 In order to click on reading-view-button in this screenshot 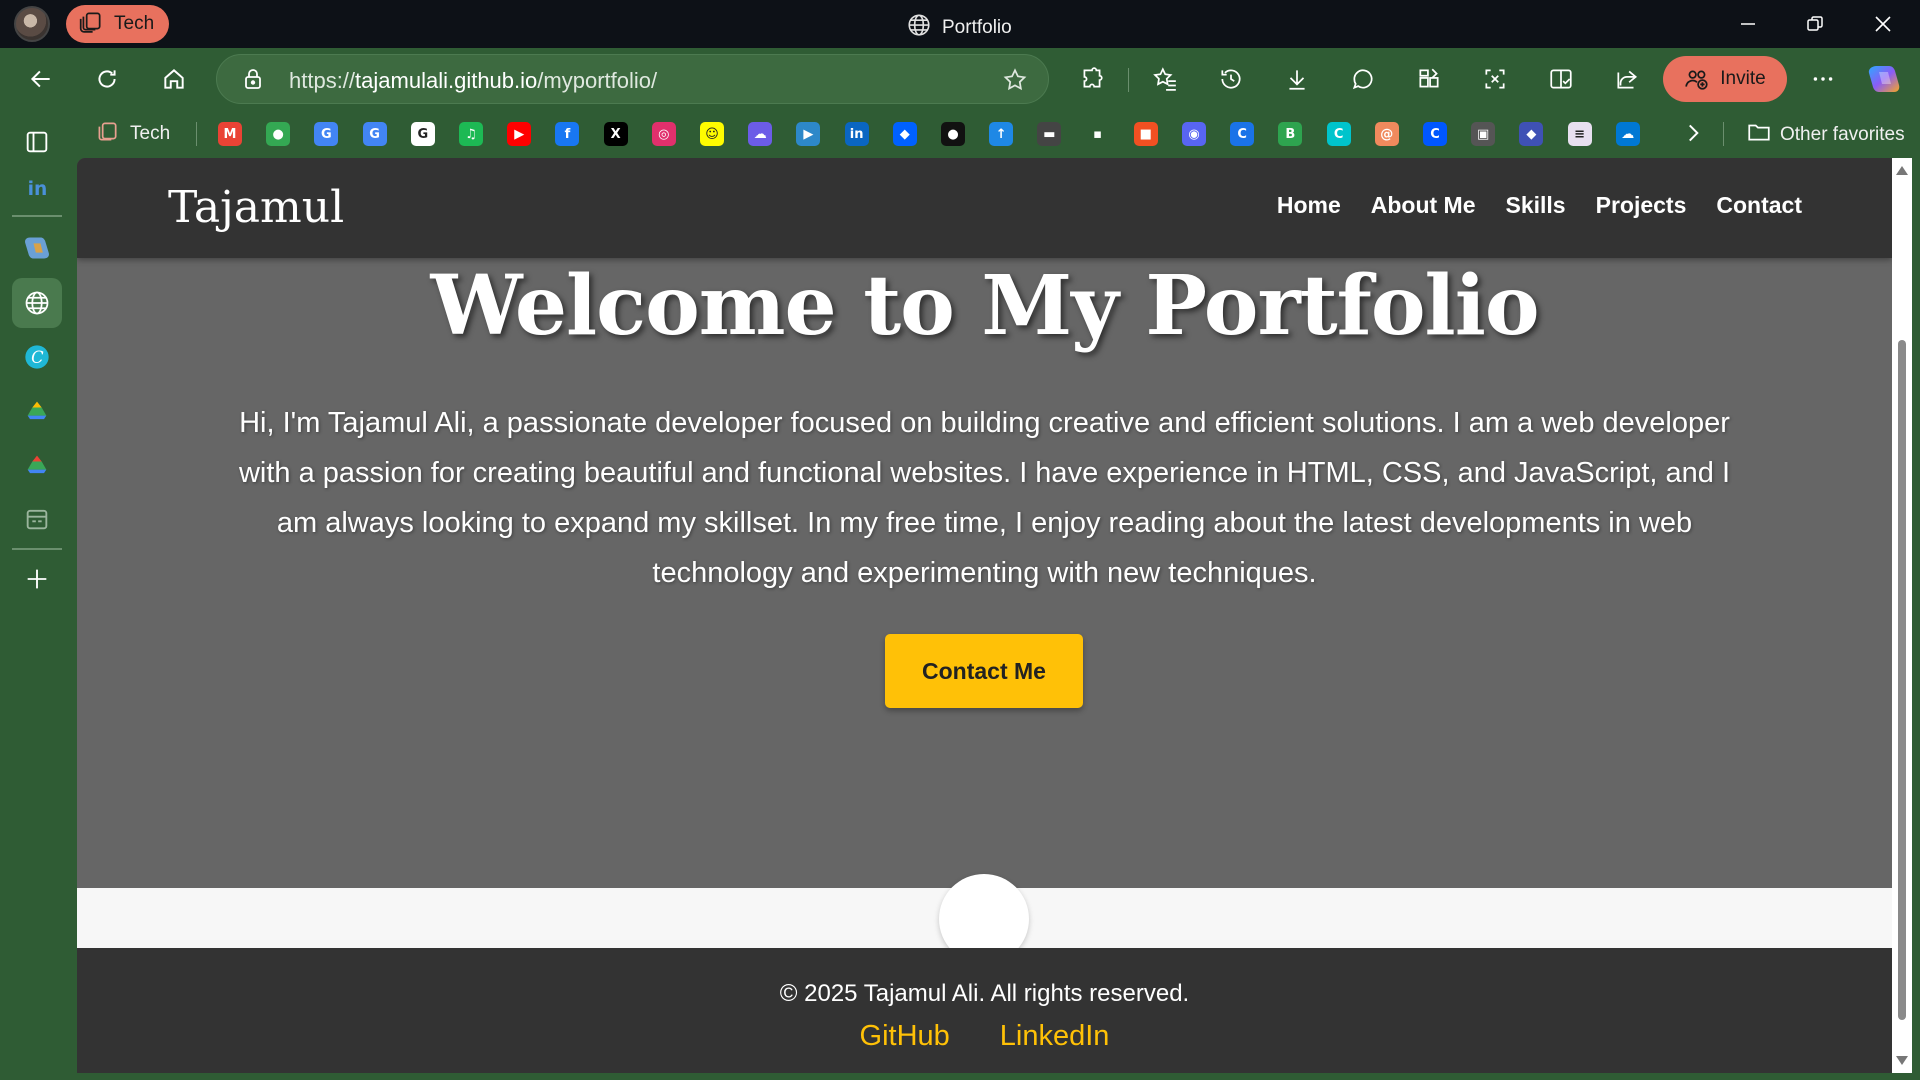, I will do `click(1561, 79)`.